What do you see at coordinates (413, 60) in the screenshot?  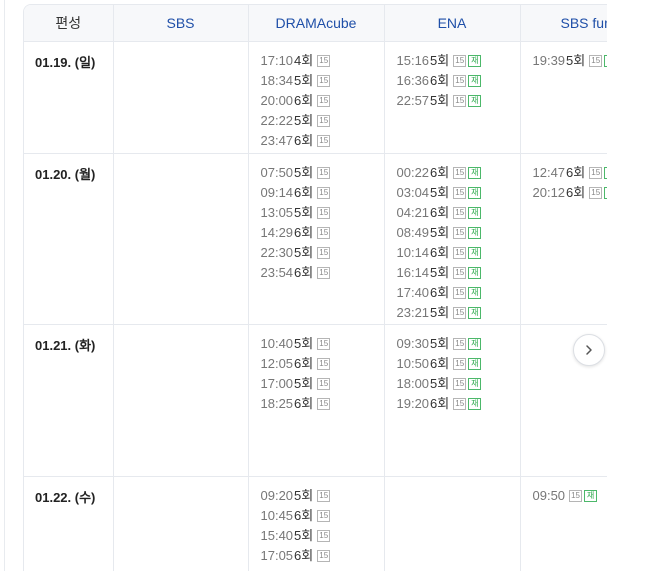 I see `air-time: 15:16` at bounding box center [413, 60].